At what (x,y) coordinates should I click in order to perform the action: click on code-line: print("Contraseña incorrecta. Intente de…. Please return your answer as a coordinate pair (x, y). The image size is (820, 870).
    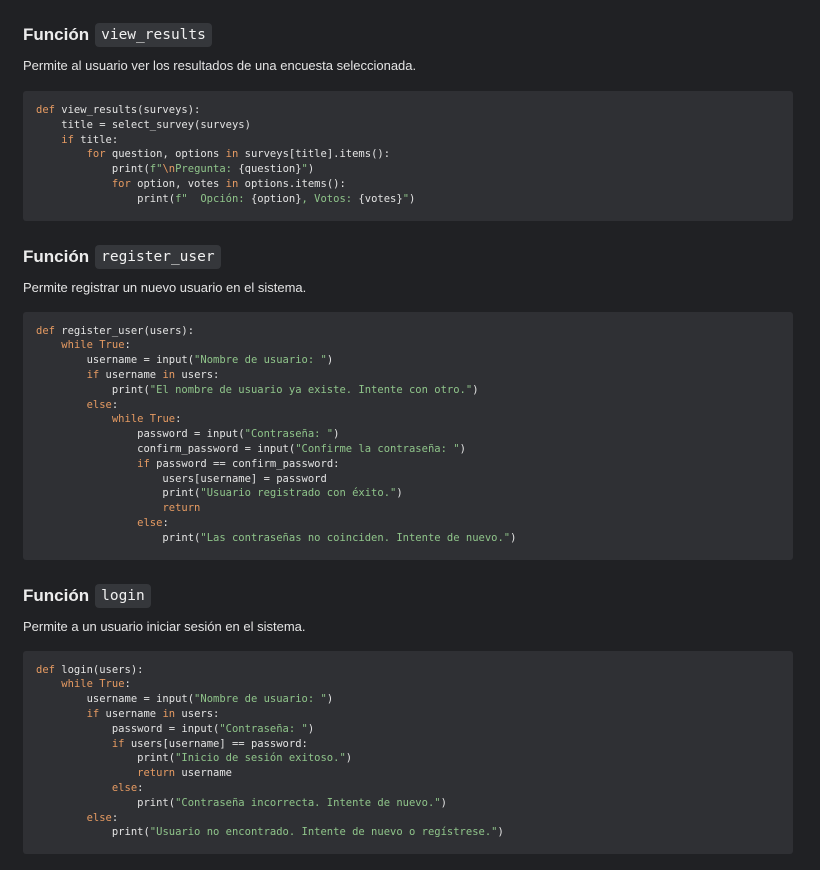
    Looking at the image, I should click on (408, 803).